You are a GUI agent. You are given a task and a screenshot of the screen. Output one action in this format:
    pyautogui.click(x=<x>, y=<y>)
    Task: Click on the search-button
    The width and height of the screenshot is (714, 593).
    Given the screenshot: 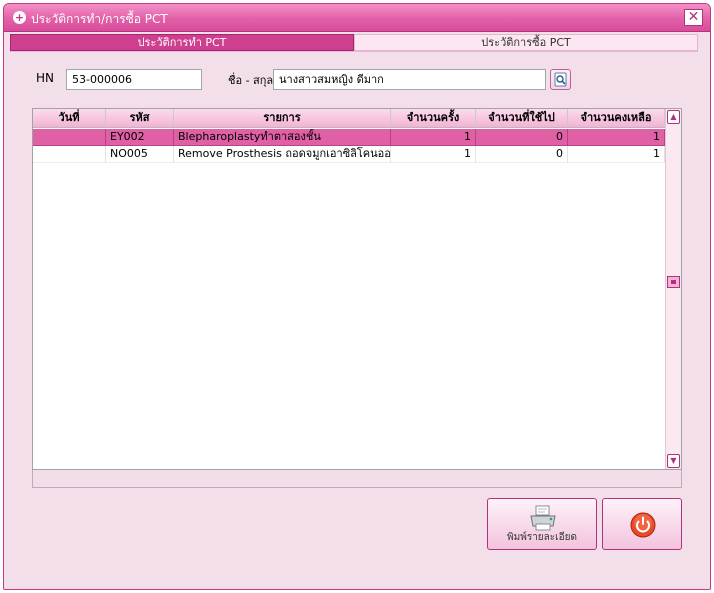 What is the action you would take?
    pyautogui.click(x=560, y=79)
    